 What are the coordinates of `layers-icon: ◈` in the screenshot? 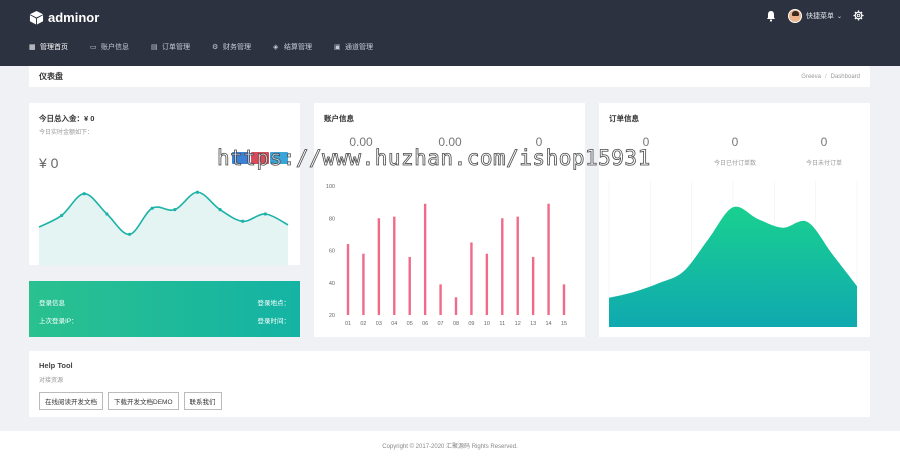 It's located at (276, 47).